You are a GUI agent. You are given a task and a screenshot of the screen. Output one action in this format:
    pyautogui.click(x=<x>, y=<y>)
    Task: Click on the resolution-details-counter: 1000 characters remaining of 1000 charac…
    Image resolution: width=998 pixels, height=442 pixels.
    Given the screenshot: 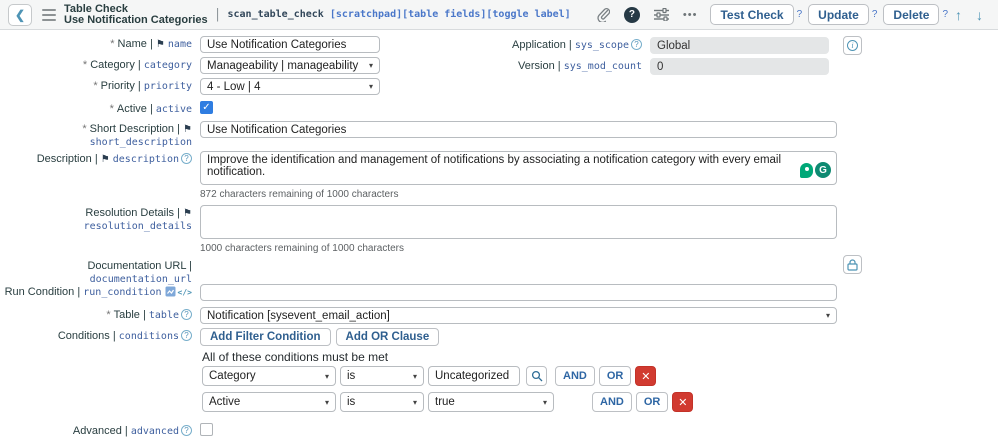 What is the action you would take?
    pyautogui.click(x=302, y=248)
    